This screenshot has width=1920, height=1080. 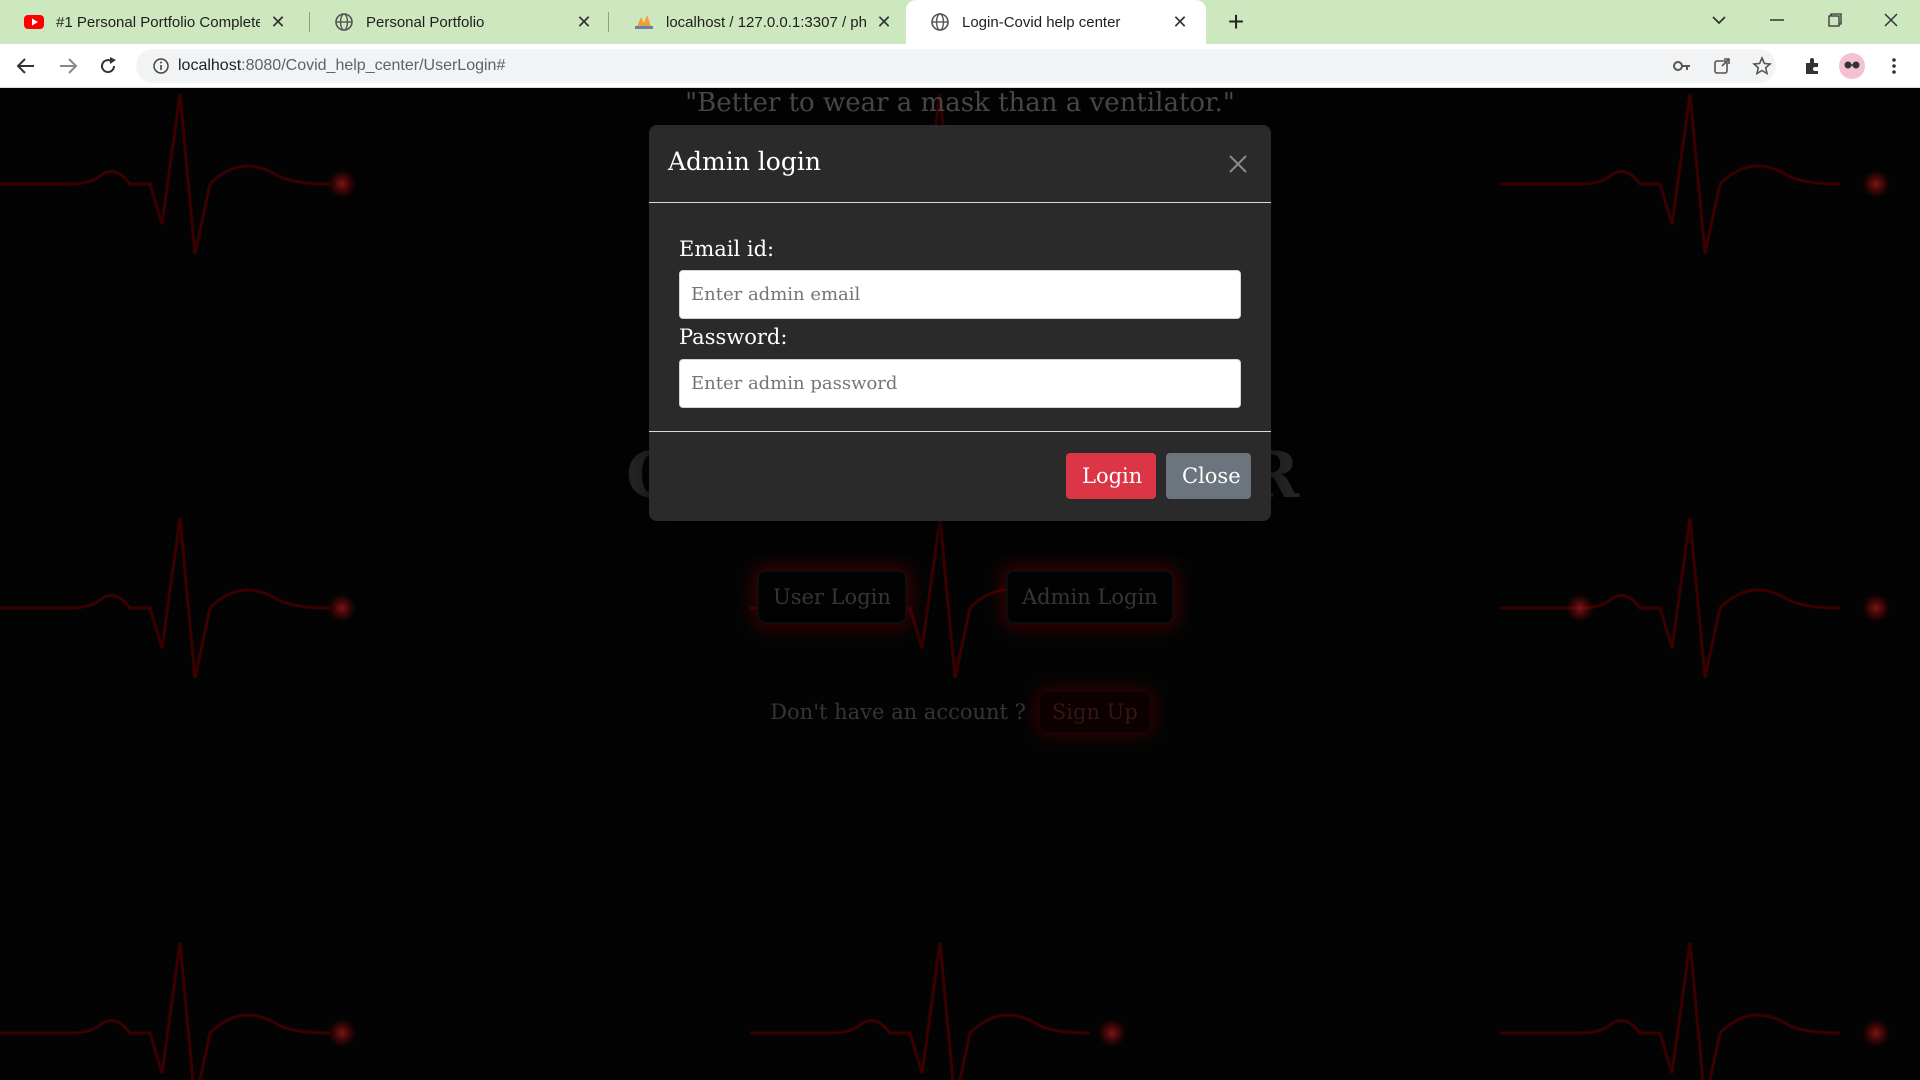 What do you see at coordinates (1719, 20) in the screenshot?
I see `tab-search-chevron-icon` at bounding box center [1719, 20].